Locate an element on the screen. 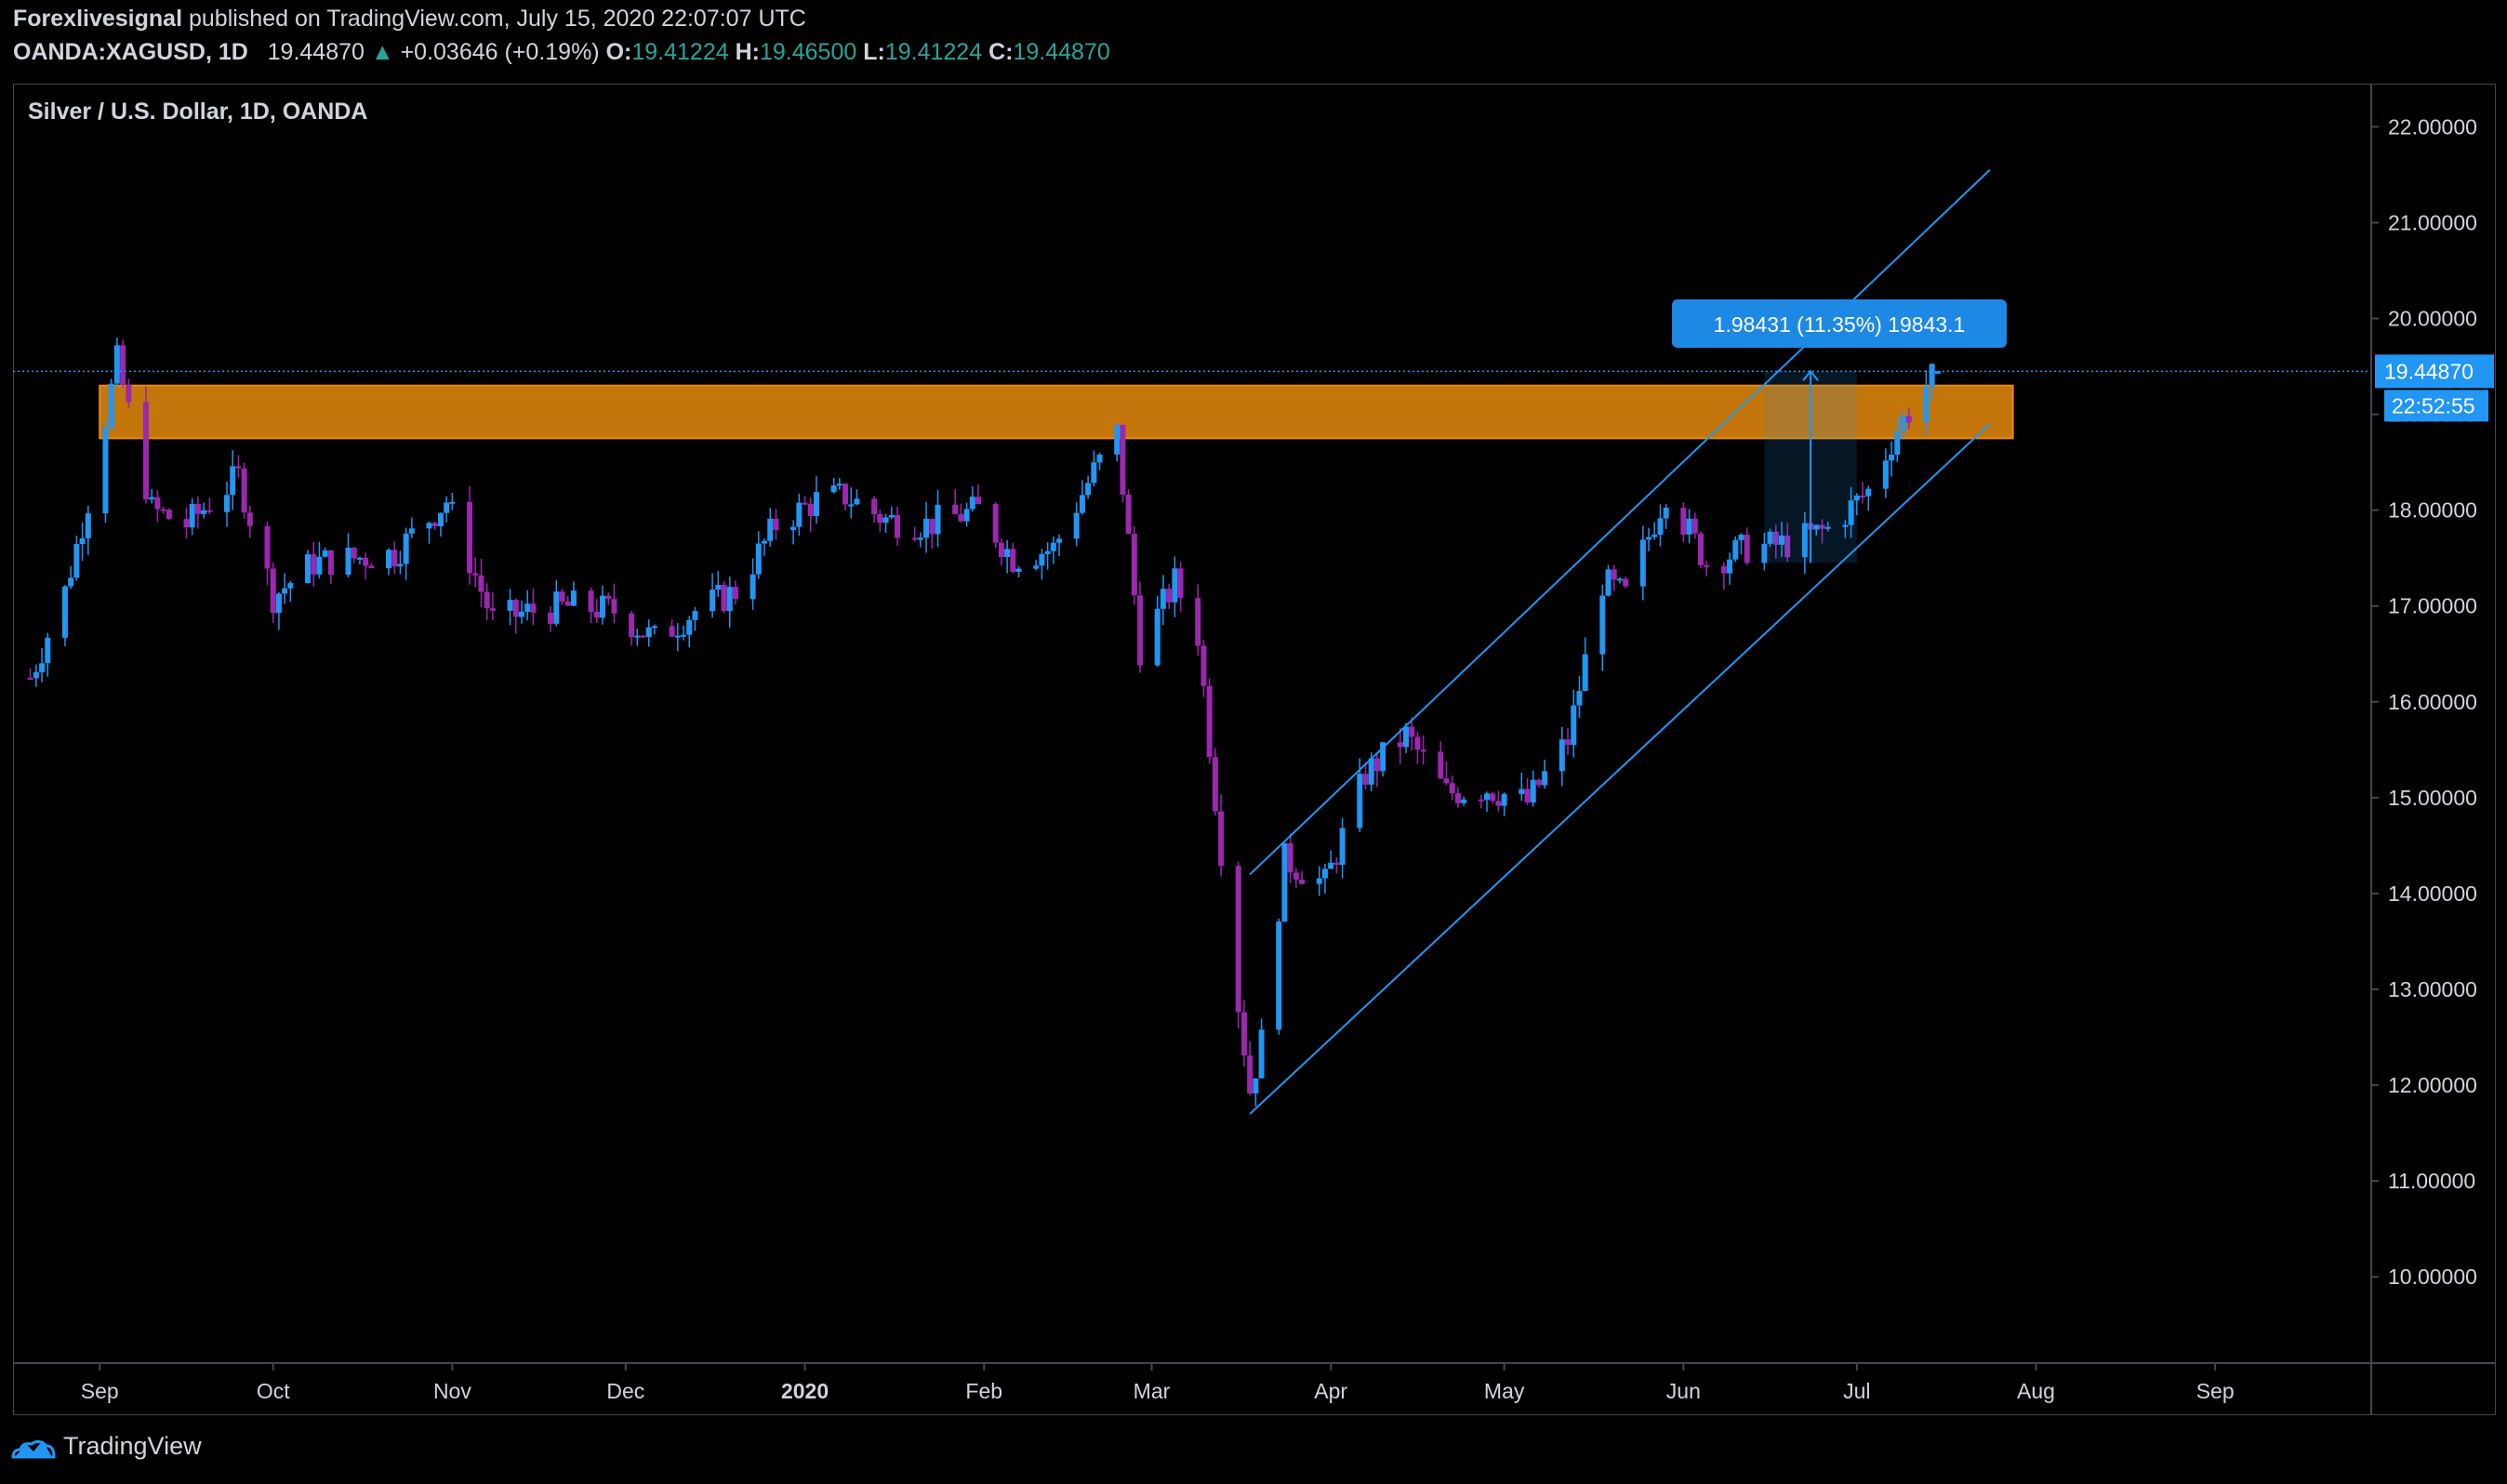 The height and width of the screenshot is (1484, 2507). y-tick-label: 17.00000 is located at coordinates (2432, 606).